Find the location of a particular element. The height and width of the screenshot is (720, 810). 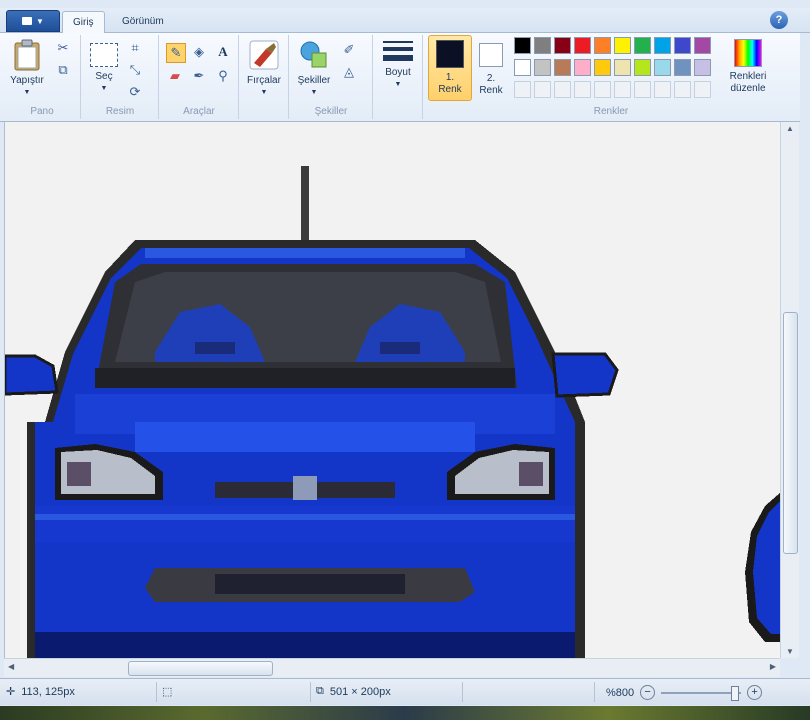

shapes-button: Şekiller ▼ is located at coordinates (314, 69).